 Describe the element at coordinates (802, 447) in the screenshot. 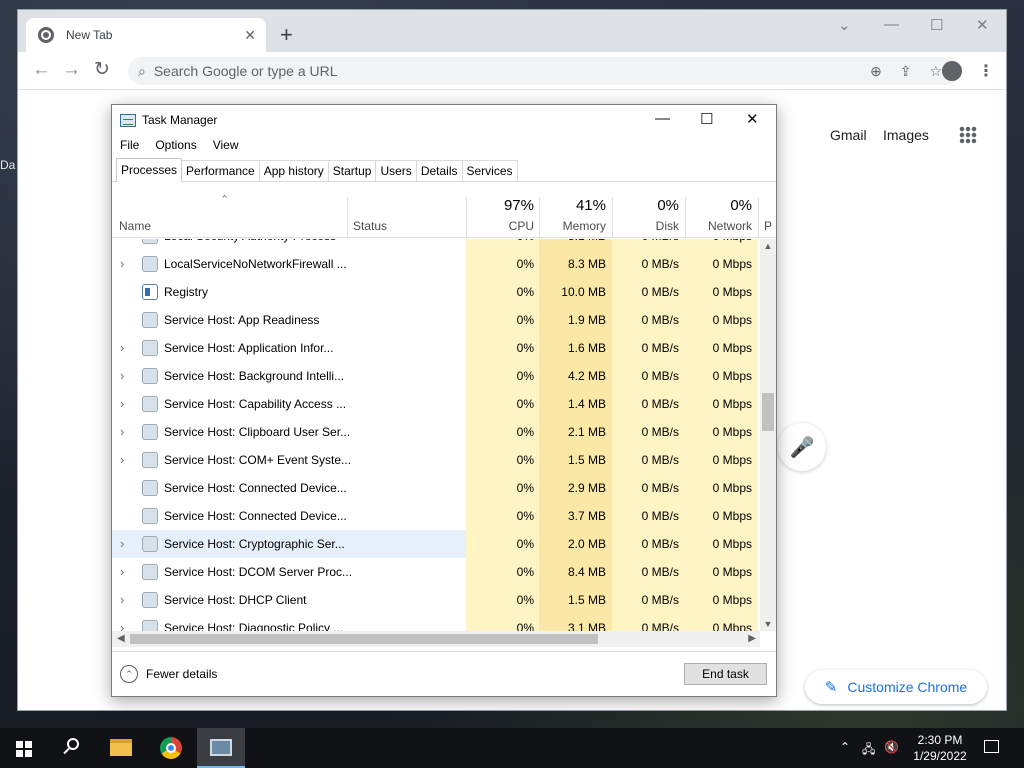

I see `voice-search-icon: 🎤` at that location.